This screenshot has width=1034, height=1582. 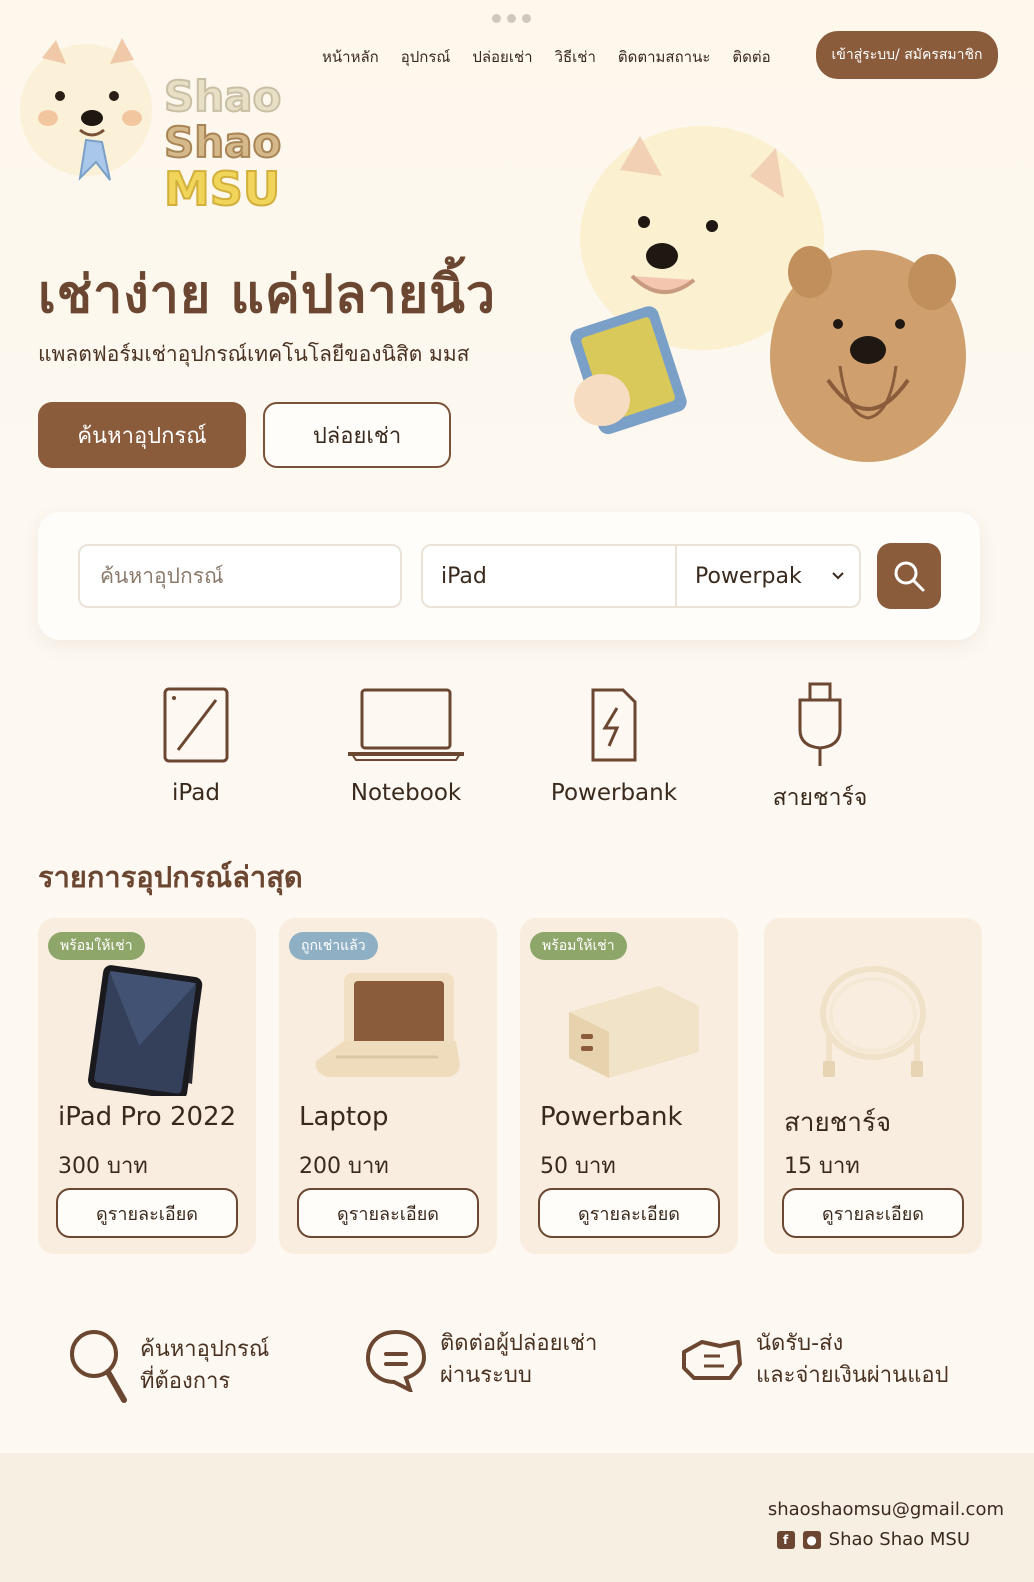 I want to click on window-dots, so click(x=511, y=18).